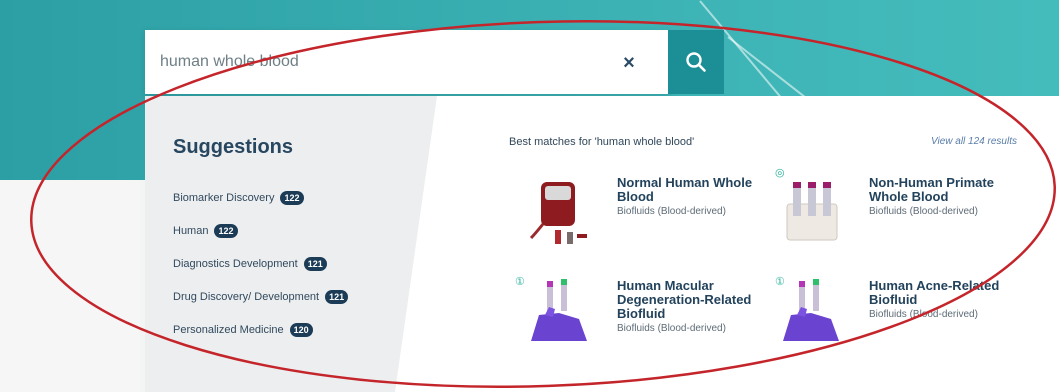  Describe the element at coordinates (685, 189) in the screenshot. I see `result-title: Normal Human Whole Blood` at that location.